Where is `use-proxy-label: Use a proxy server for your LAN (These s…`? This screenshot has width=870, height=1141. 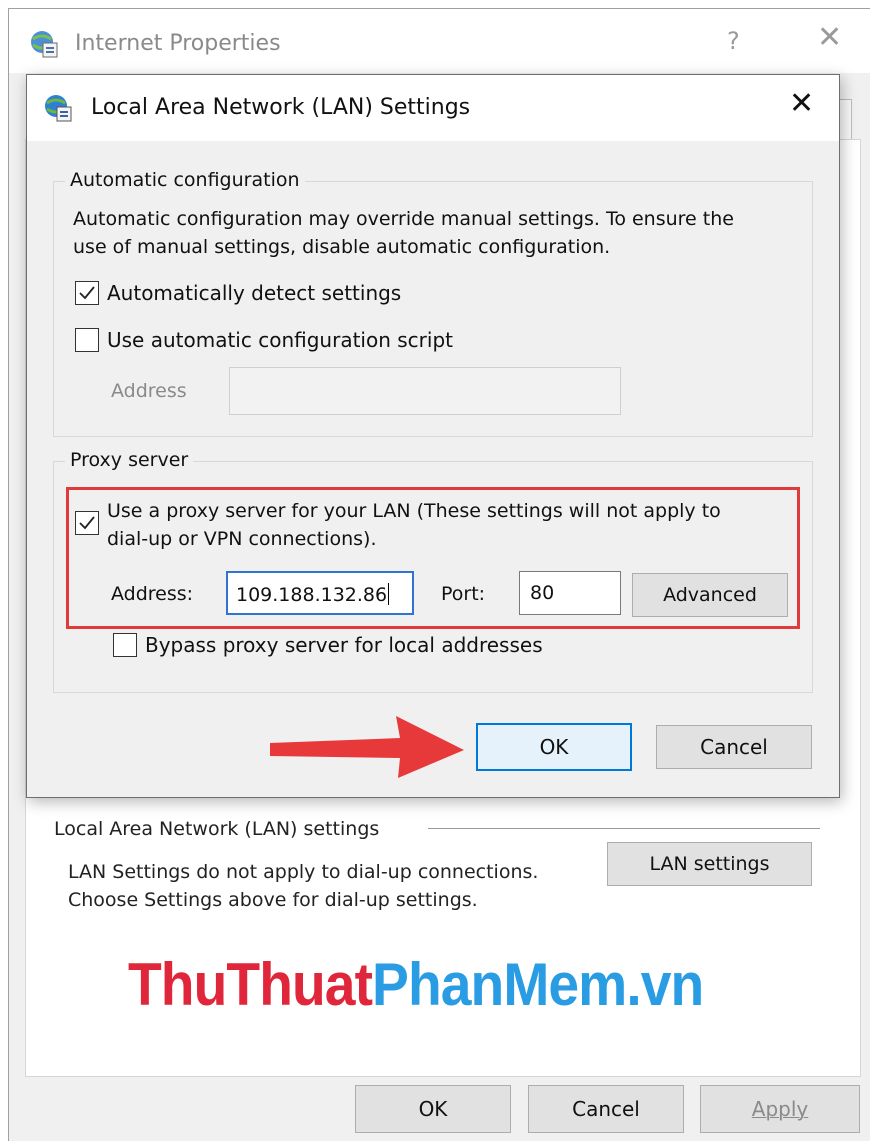 use-proxy-label: Use a proxy server for your LAN (These s… is located at coordinates (414, 525).